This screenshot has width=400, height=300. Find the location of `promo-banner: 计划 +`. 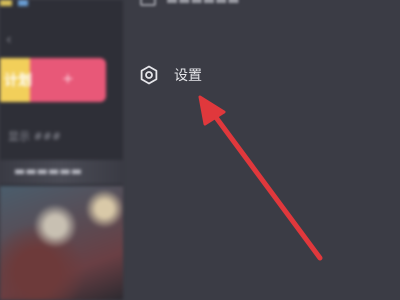

promo-banner: 计划 + is located at coordinates (53, 80).